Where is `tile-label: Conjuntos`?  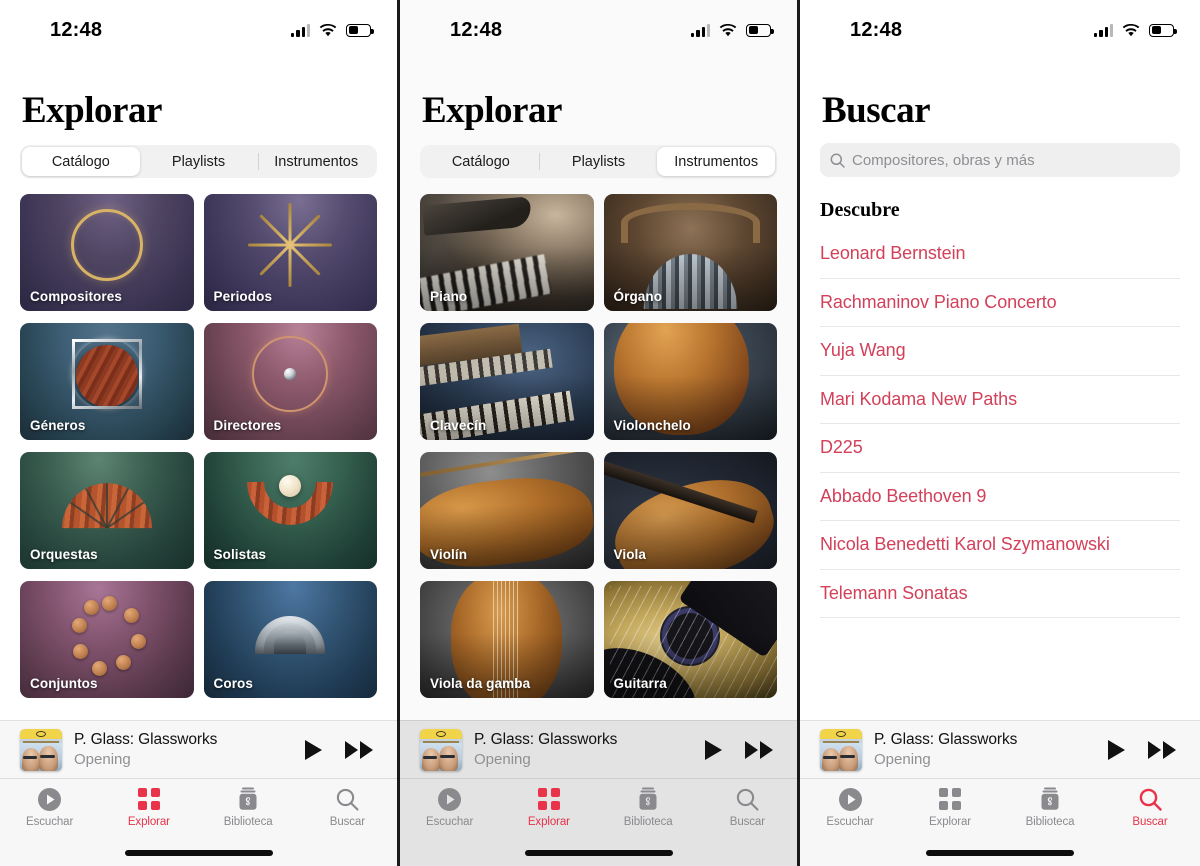 tile-label: Conjuntos is located at coordinates (64, 683).